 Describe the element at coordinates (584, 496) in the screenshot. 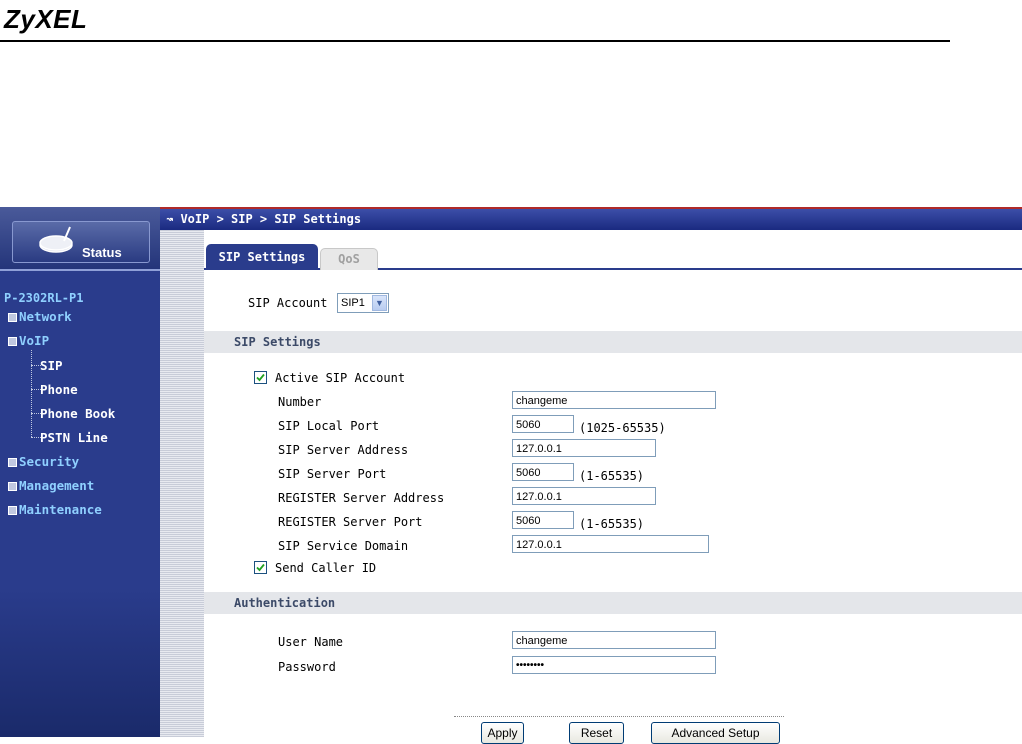

I see `register-server-address-field: 127.0.0.1` at that location.